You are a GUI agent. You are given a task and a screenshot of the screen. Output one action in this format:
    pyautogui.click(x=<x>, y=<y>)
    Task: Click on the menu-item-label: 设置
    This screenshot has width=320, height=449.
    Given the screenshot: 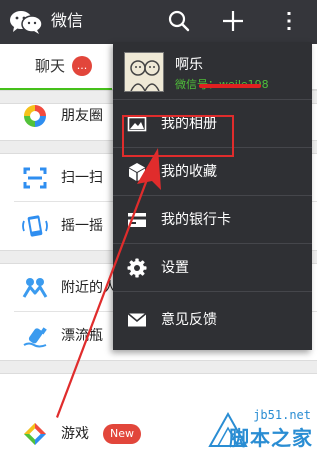 What is the action you would take?
    pyautogui.click(x=175, y=268)
    